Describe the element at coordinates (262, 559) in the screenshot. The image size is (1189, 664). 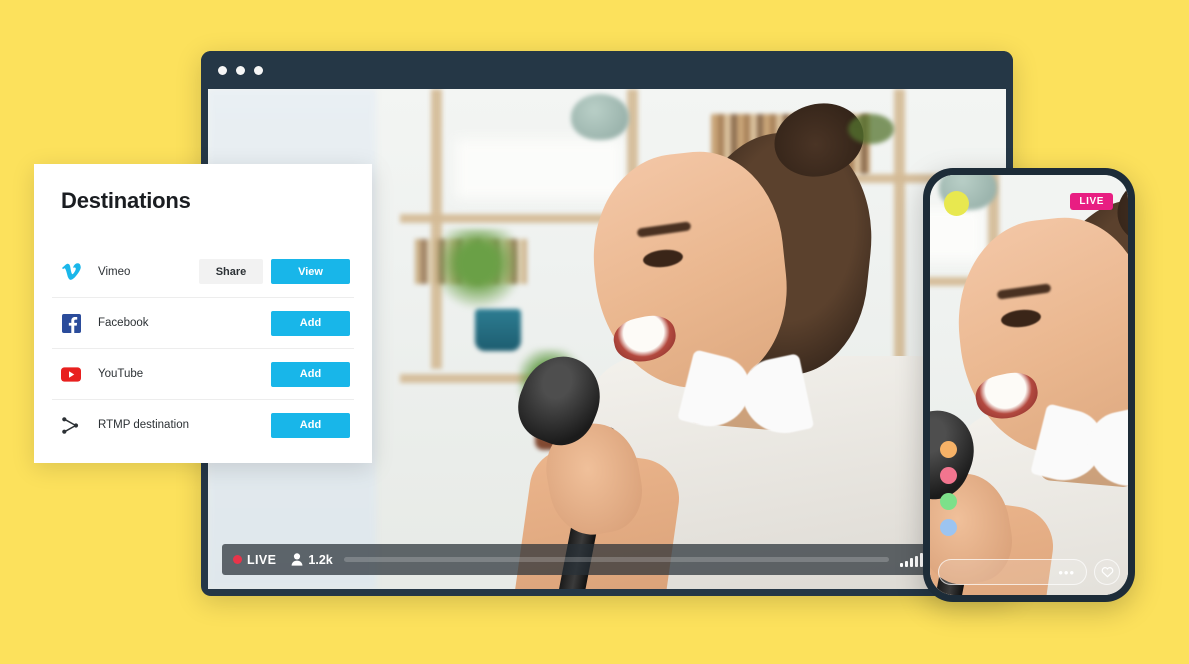
I see `live-label: LIVE` at that location.